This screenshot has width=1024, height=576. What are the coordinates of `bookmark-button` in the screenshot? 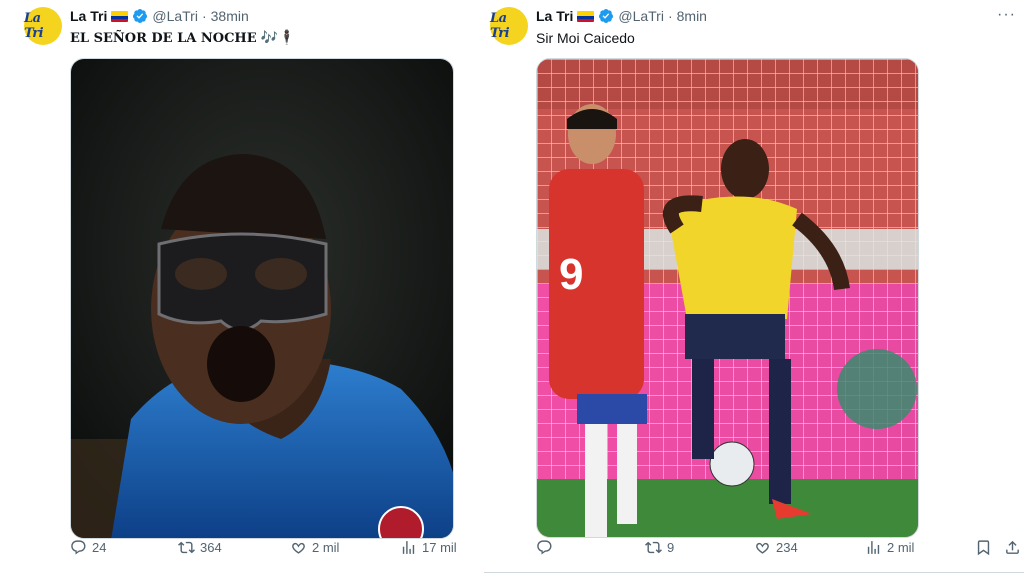 It's located at (983, 547).